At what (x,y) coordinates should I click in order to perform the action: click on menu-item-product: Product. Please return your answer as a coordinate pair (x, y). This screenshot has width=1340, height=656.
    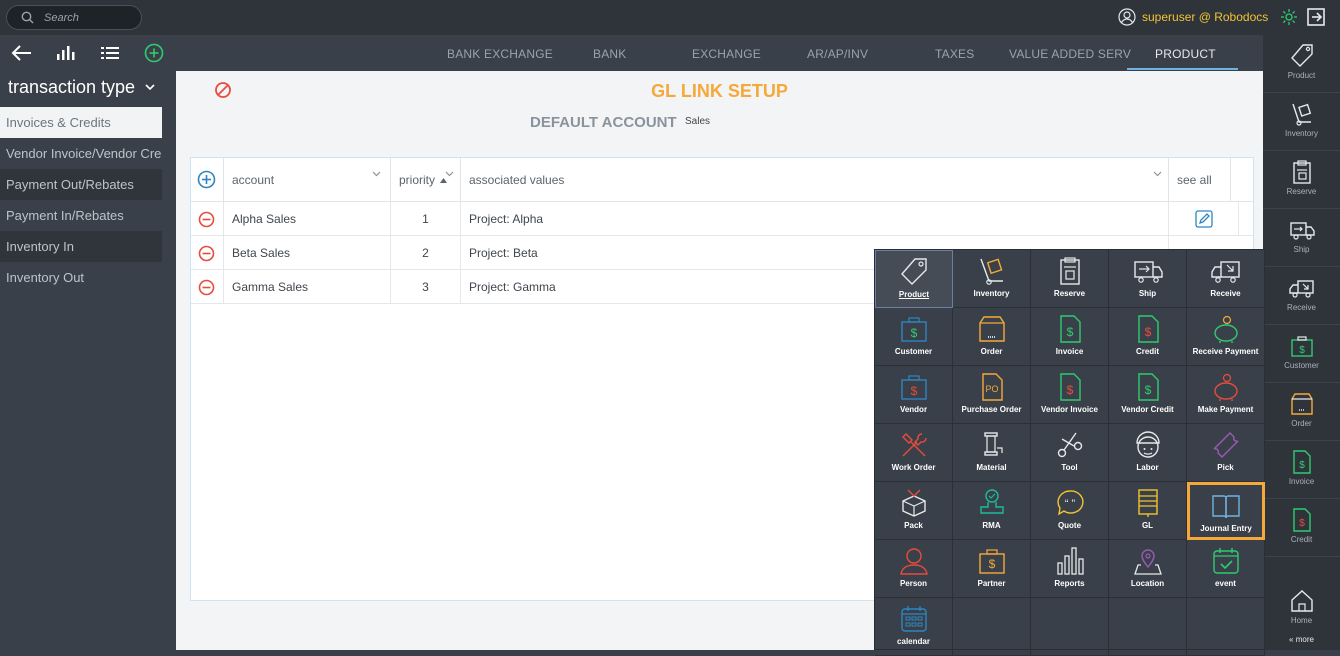
    Looking at the image, I should click on (914, 279).